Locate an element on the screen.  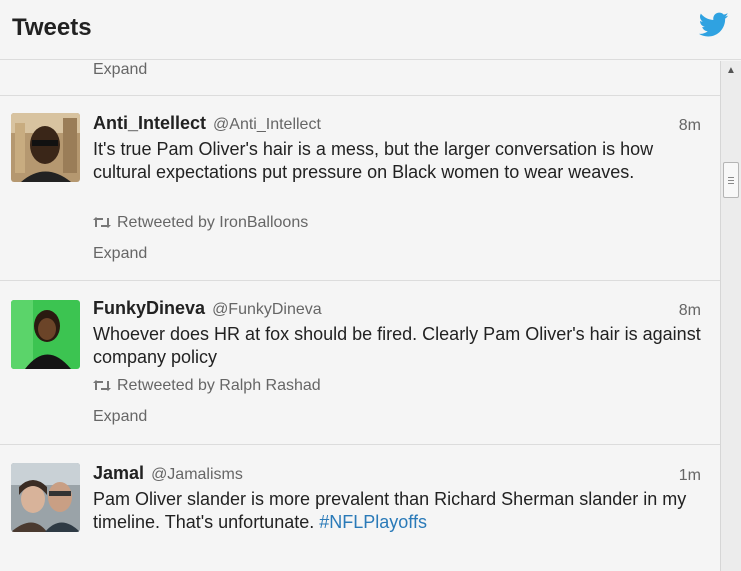
tweet-author: Jamal @Jamalisms is located at coordinates (168, 473).